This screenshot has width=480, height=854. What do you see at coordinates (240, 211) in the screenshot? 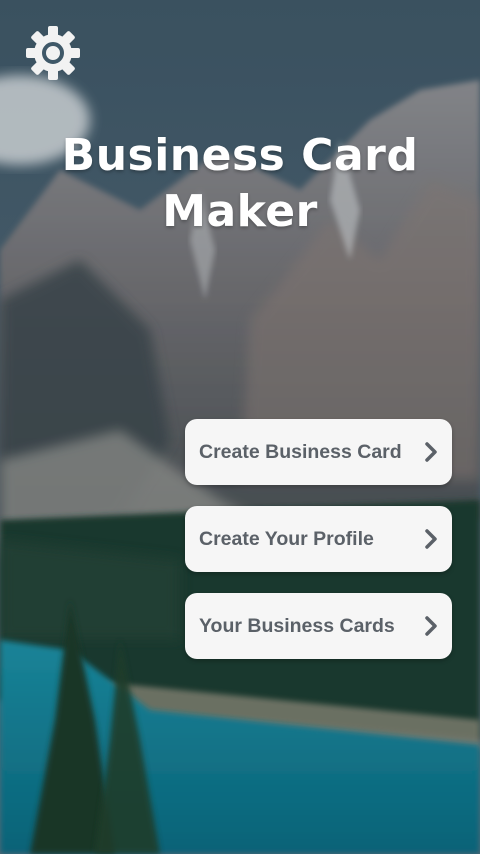
I see `app-title-line-2: Maker` at bounding box center [240, 211].